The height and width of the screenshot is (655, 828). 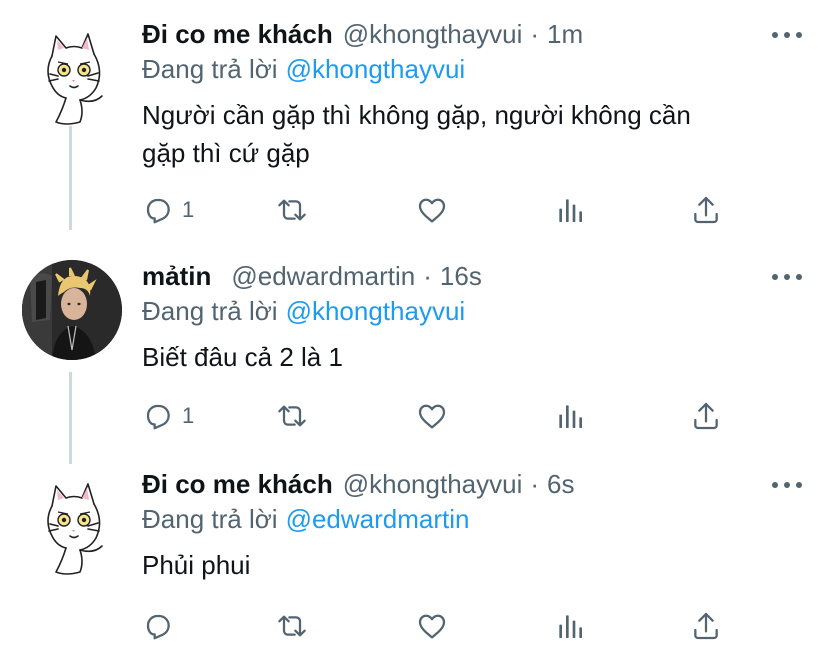 I want to click on tweet-text: Biết đâu cả 2 là 1, so click(x=462, y=357).